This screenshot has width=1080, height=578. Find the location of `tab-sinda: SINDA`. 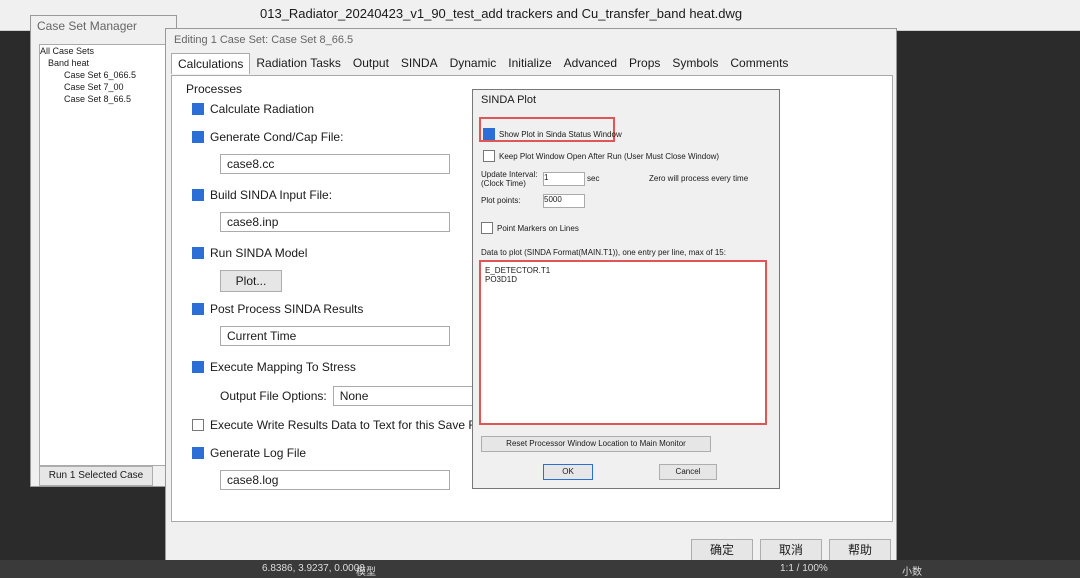

tab-sinda: SINDA is located at coordinates (419, 63).